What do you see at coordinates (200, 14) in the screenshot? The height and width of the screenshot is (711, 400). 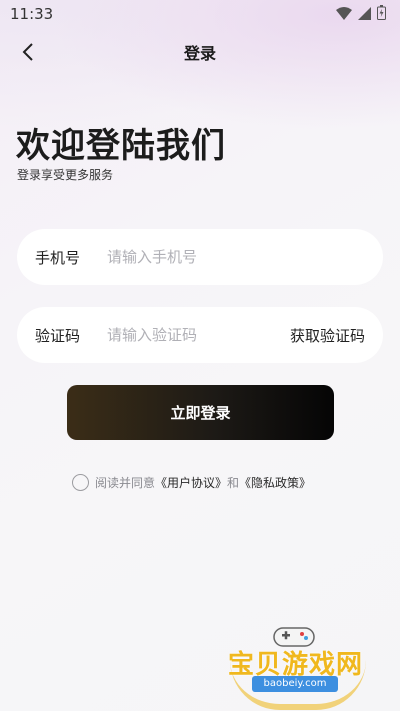 I see `status-bar: 11:33` at bounding box center [200, 14].